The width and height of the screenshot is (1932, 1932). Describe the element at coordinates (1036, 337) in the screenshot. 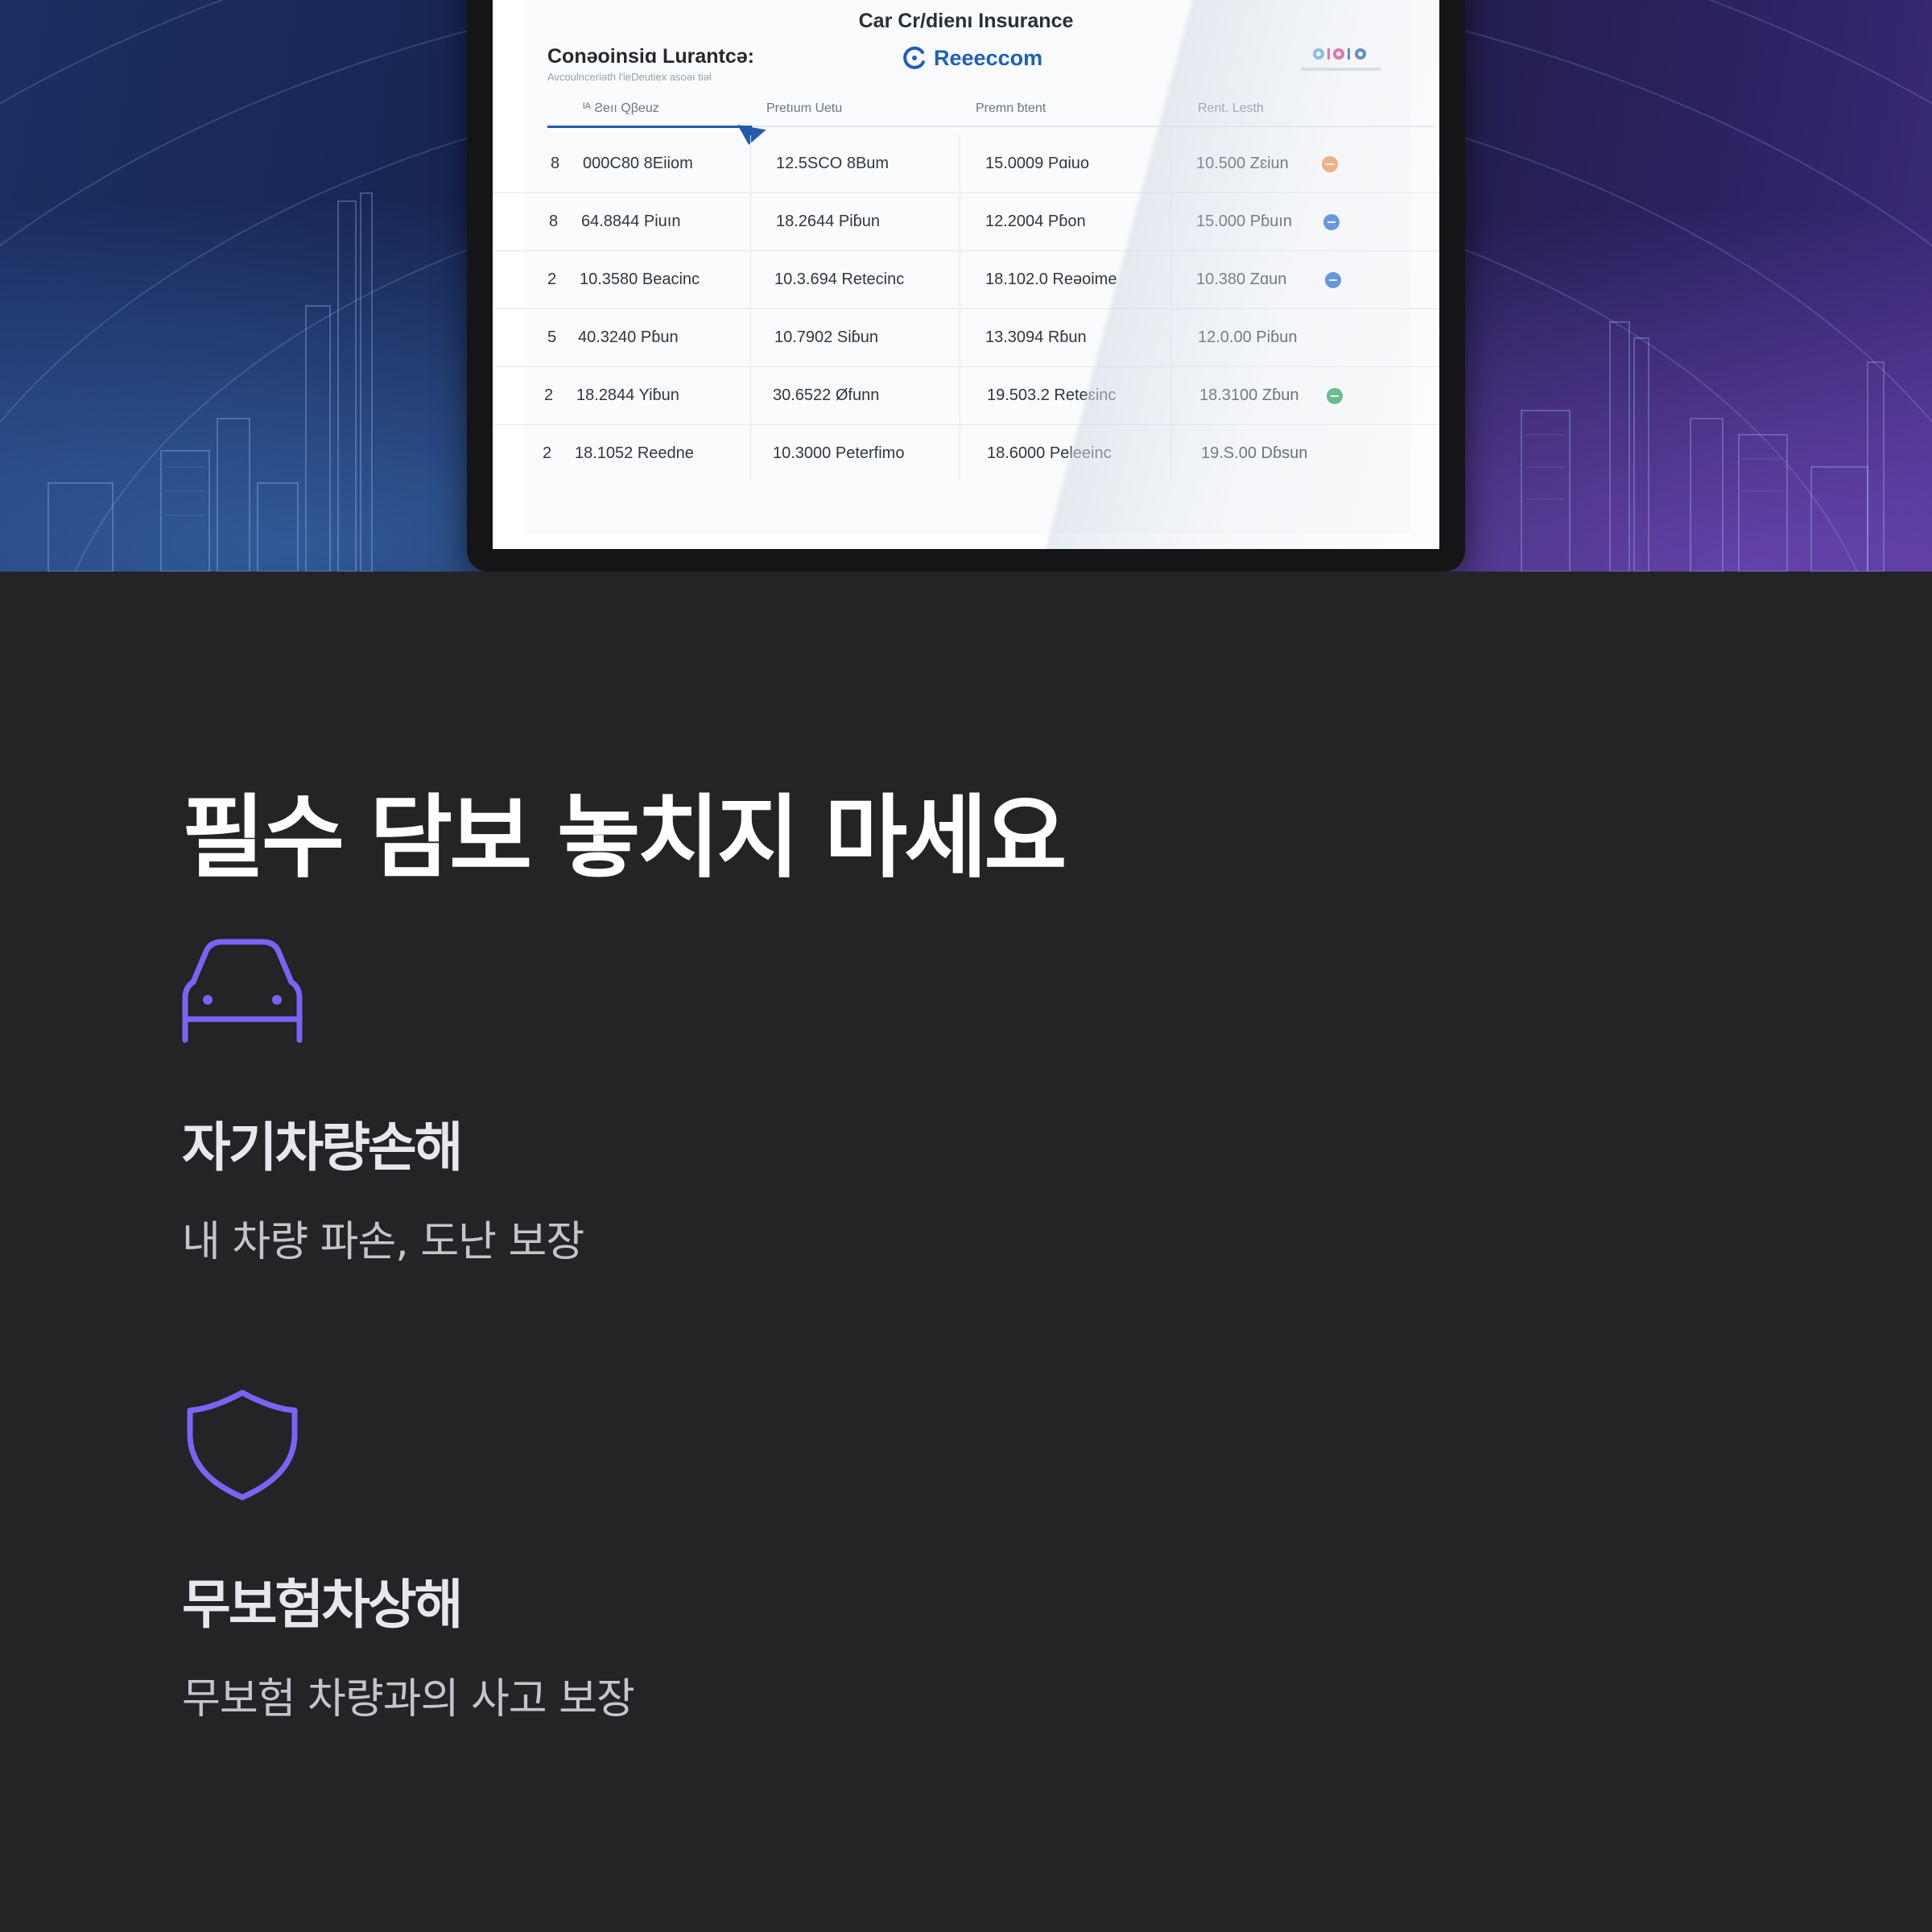

I see `table-cell: 13.3094 Rɓun` at that location.